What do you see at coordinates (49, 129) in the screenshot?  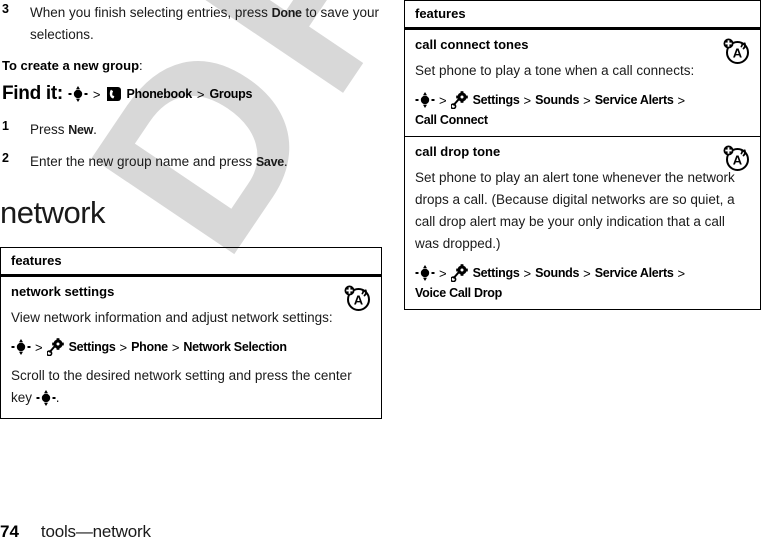 I see `step-text-before: Press` at bounding box center [49, 129].